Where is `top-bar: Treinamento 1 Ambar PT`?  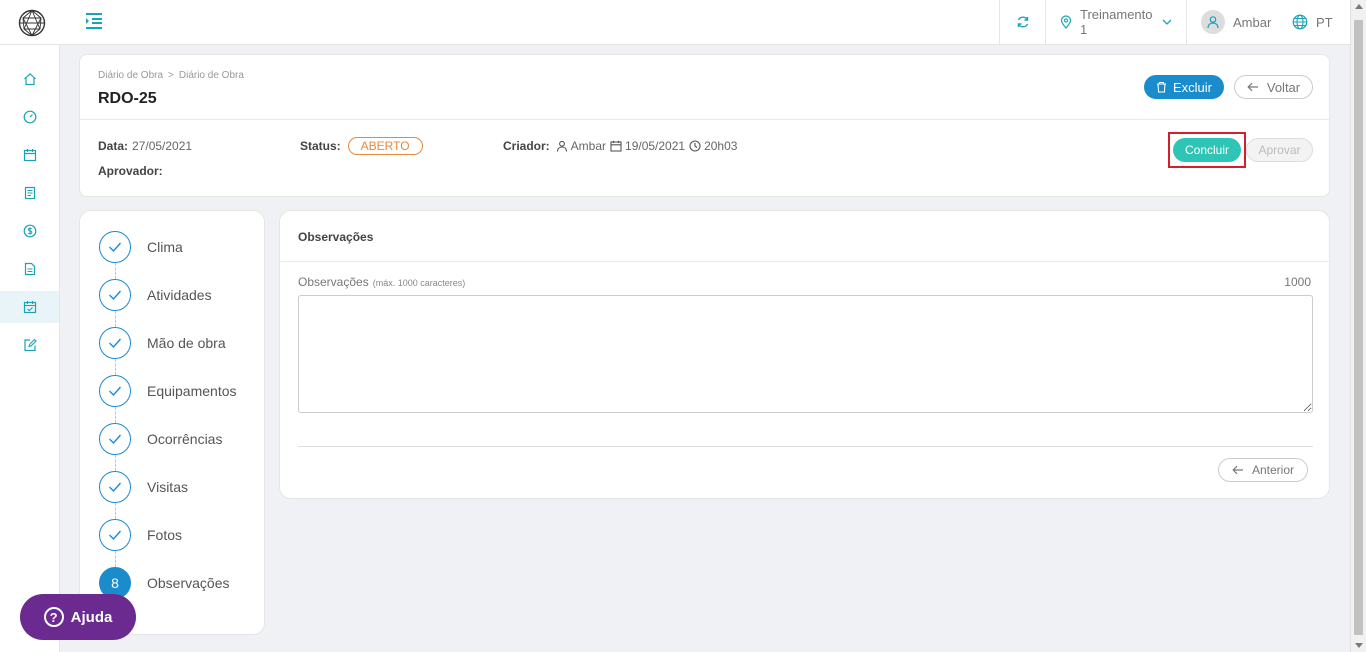 top-bar: Treinamento 1 Ambar PT is located at coordinates (675, 22).